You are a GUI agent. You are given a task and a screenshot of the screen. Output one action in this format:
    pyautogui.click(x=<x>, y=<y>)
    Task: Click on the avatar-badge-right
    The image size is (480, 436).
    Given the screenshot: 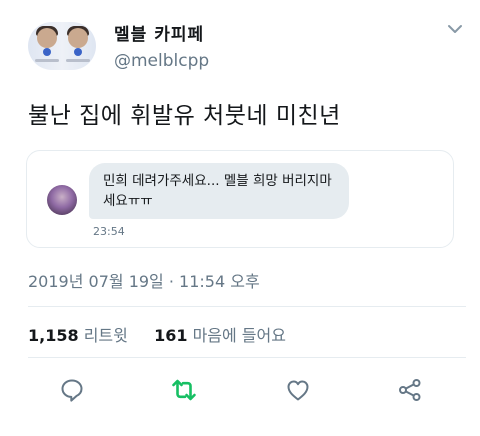 What is the action you would take?
    pyautogui.click(x=78, y=52)
    